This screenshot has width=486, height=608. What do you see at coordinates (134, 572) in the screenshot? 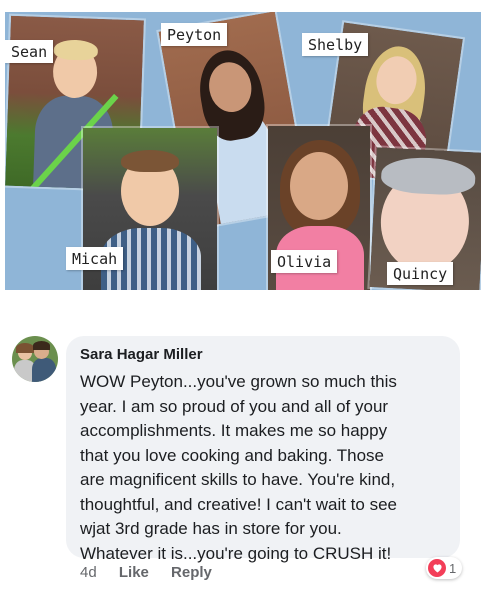
I see `like-button: Like` at bounding box center [134, 572].